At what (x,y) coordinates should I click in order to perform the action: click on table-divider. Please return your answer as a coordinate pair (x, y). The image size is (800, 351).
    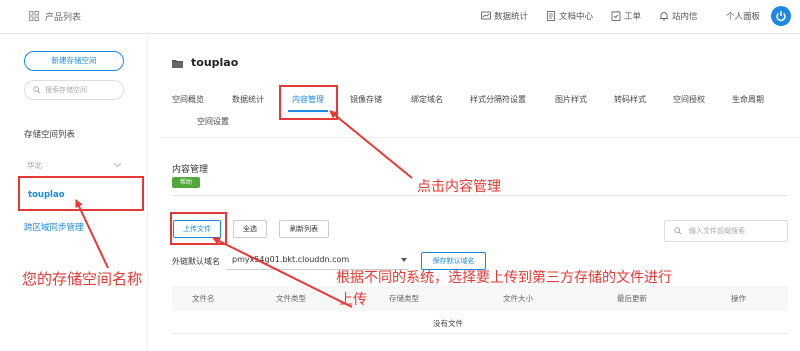
    Looking at the image, I should click on (480, 333).